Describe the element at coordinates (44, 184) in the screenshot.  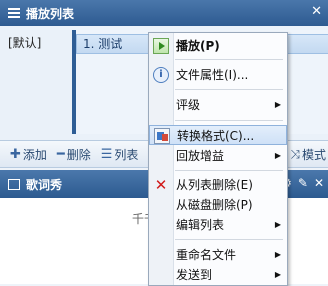
I see `lyrics-title: 歌词秀` at that location.